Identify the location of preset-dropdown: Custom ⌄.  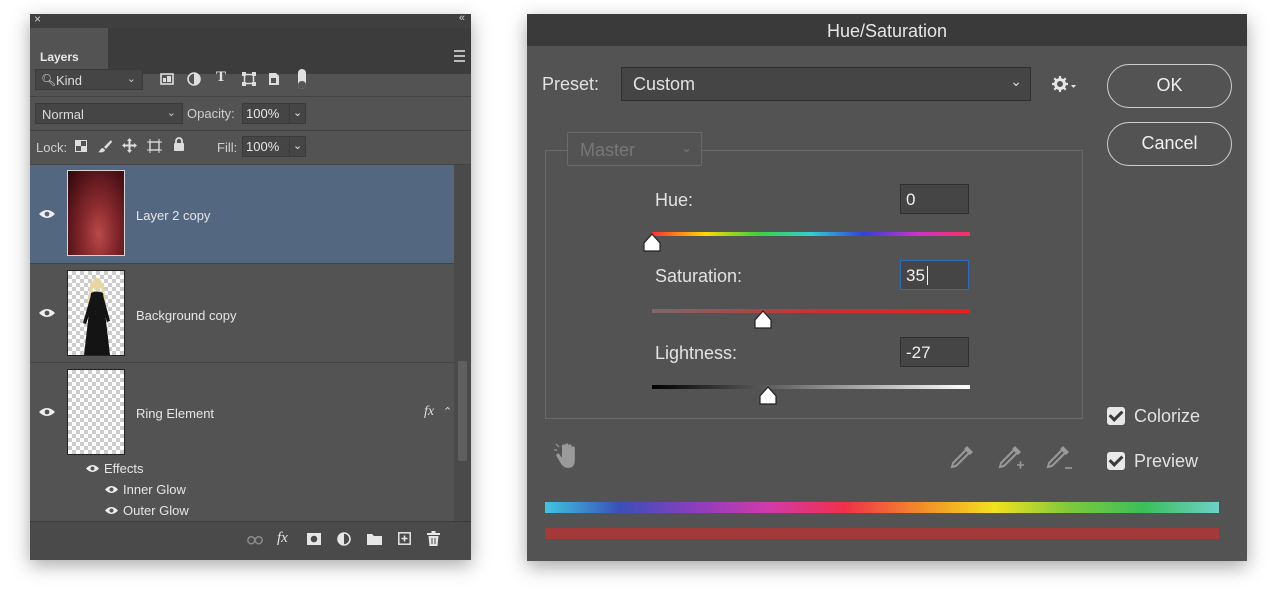
(826, 84).